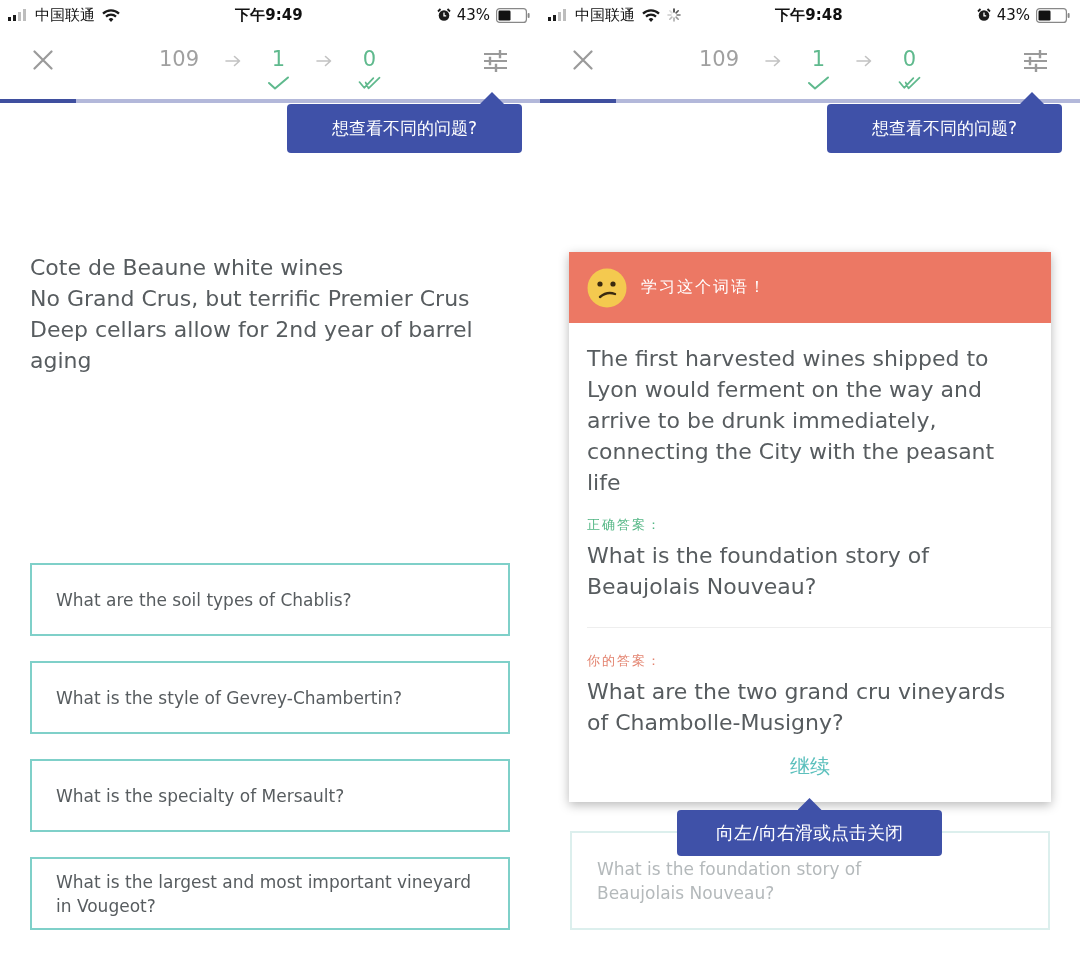 The width and height of the screenshot is (1080, 960). Describe the element at coordinates (809, 827) in the screenshot. I see `tooltip: 向左/向右滑或点击关闭` at that location.